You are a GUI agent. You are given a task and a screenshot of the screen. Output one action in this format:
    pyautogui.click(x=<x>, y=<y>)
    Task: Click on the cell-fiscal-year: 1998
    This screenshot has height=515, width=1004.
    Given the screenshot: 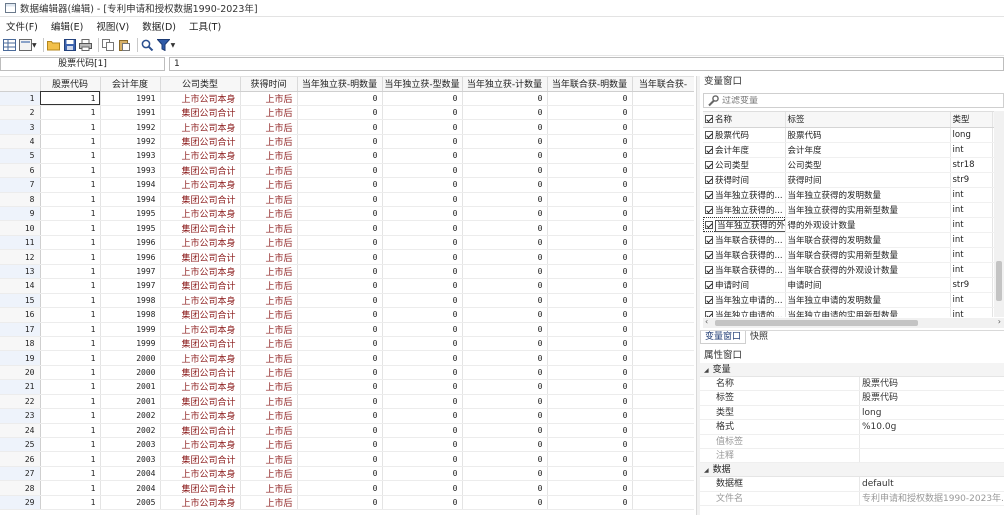 What is the action you would take?
    pyautogui.click(x=130, y=301)
    